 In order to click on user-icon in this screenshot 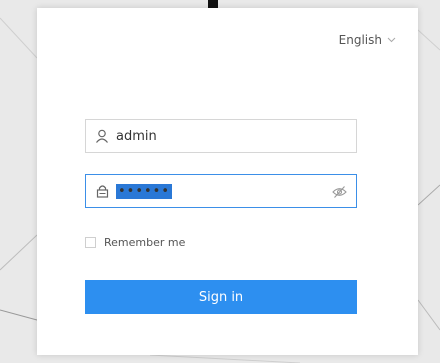, I will do `click(102, 136)`.